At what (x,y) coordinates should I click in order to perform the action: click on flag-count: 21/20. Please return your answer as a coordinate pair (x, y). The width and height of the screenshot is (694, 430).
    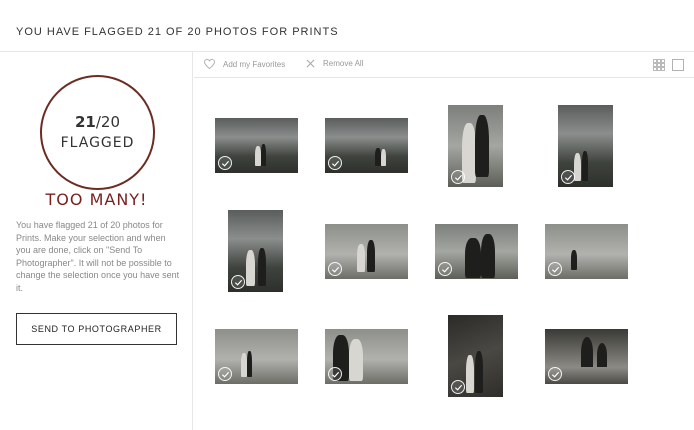
    Looking at the image, I should click on (97, 122).